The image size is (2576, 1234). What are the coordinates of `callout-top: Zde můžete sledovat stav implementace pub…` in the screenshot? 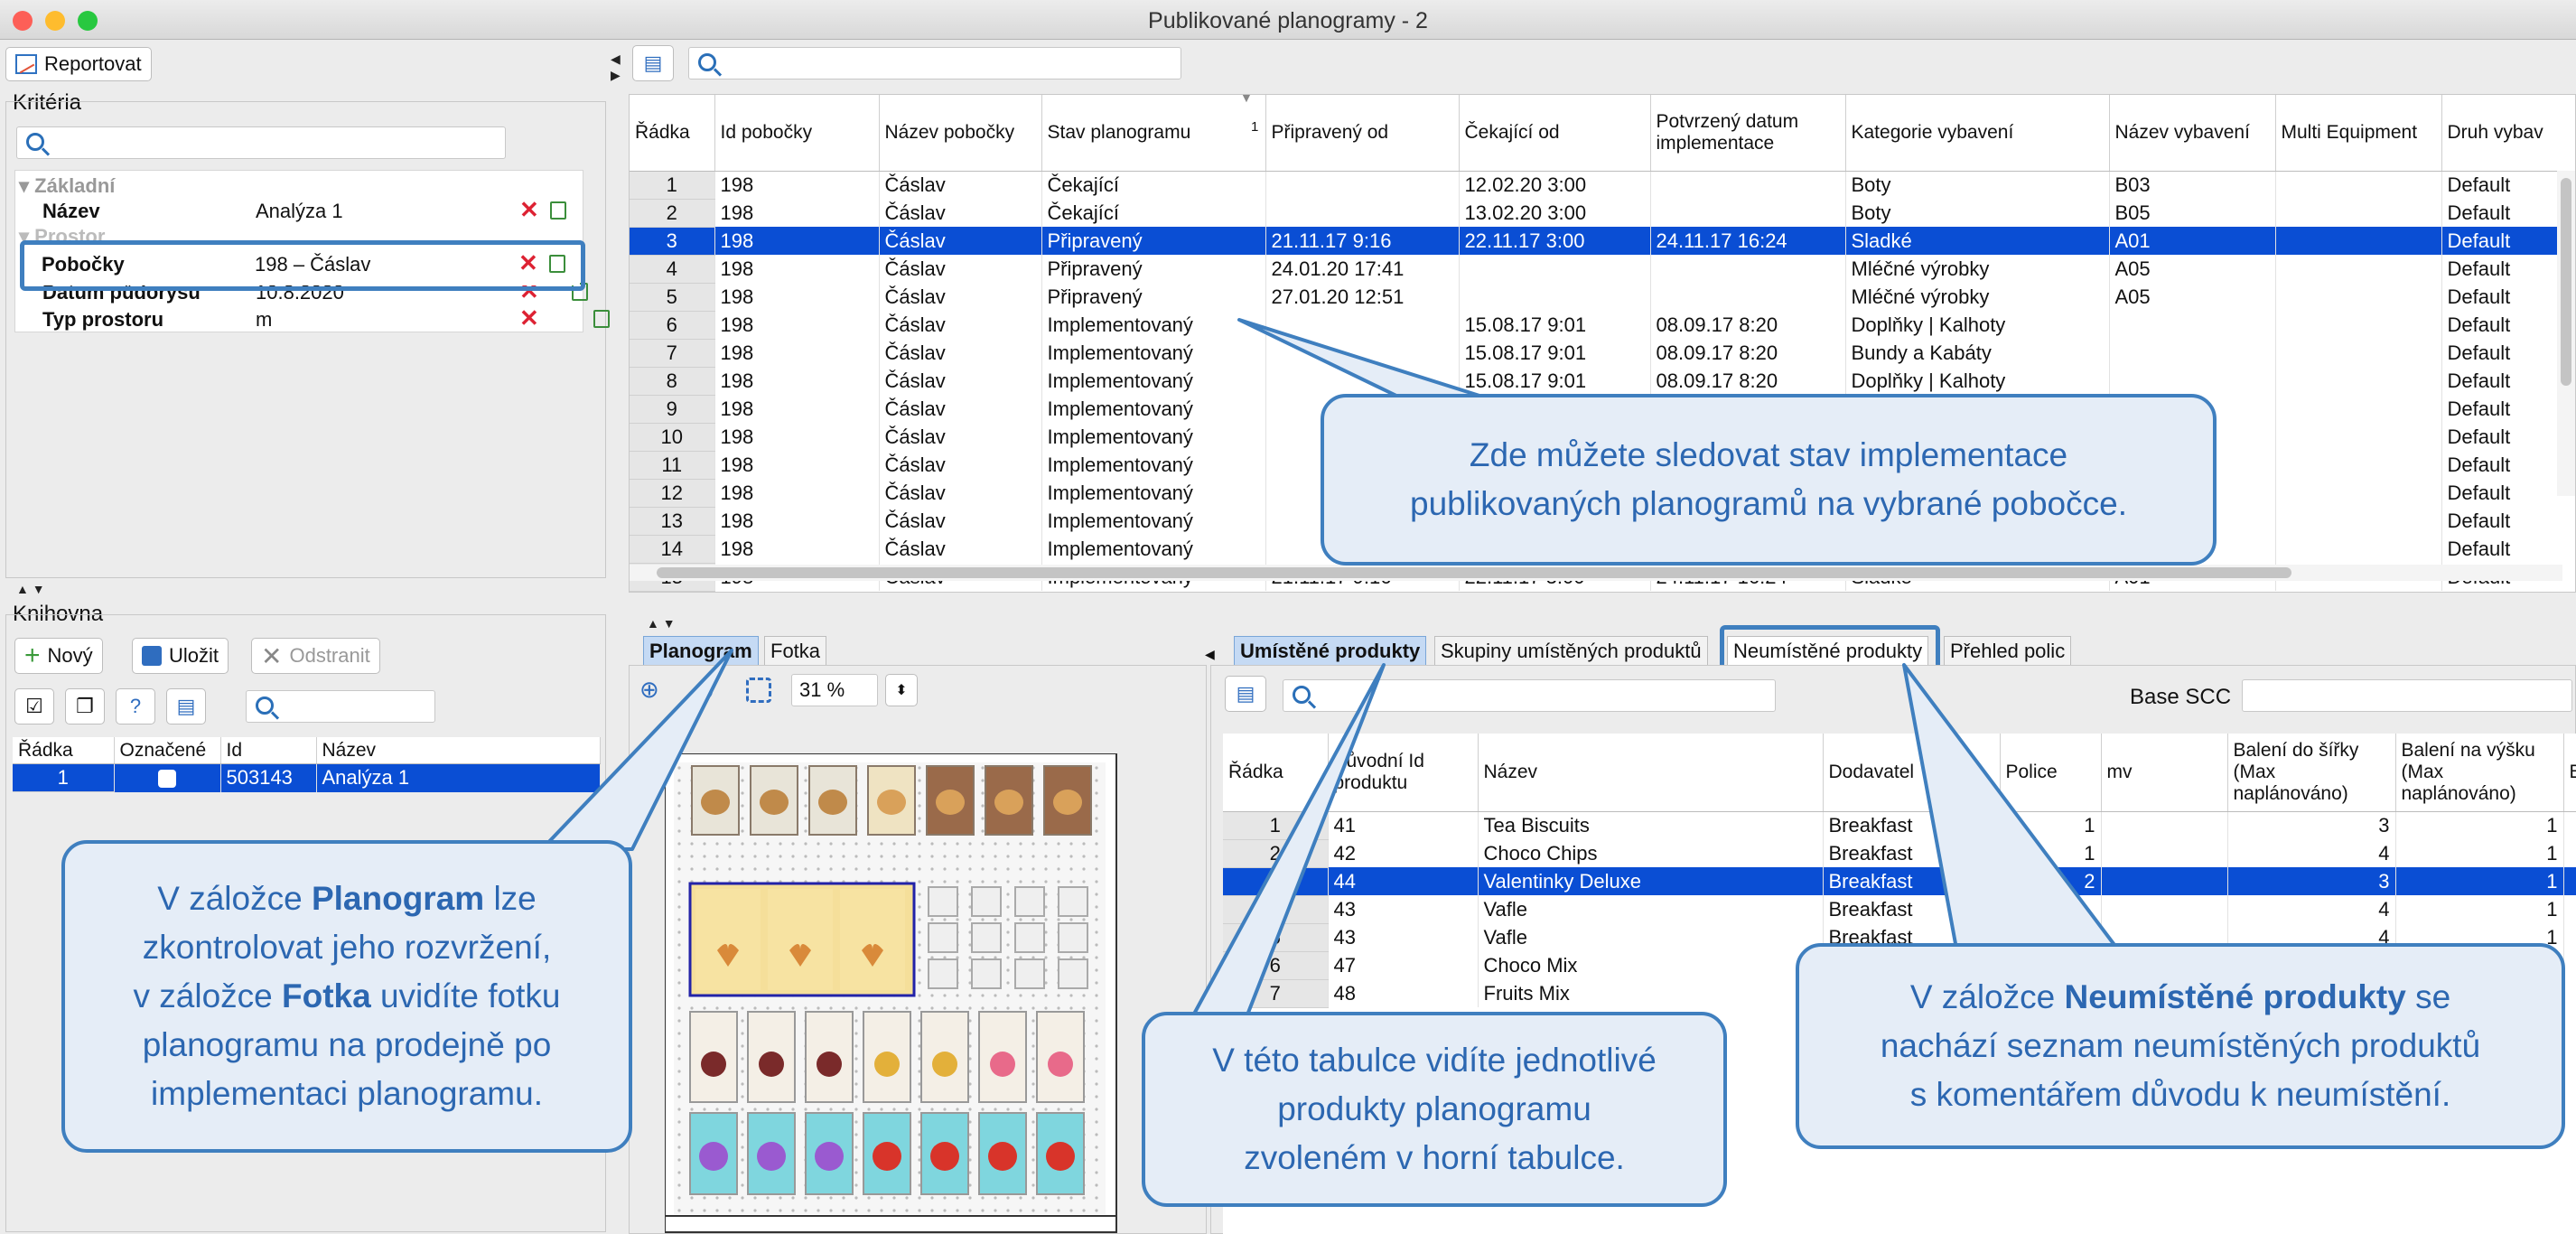 It's located at (1769, 480).